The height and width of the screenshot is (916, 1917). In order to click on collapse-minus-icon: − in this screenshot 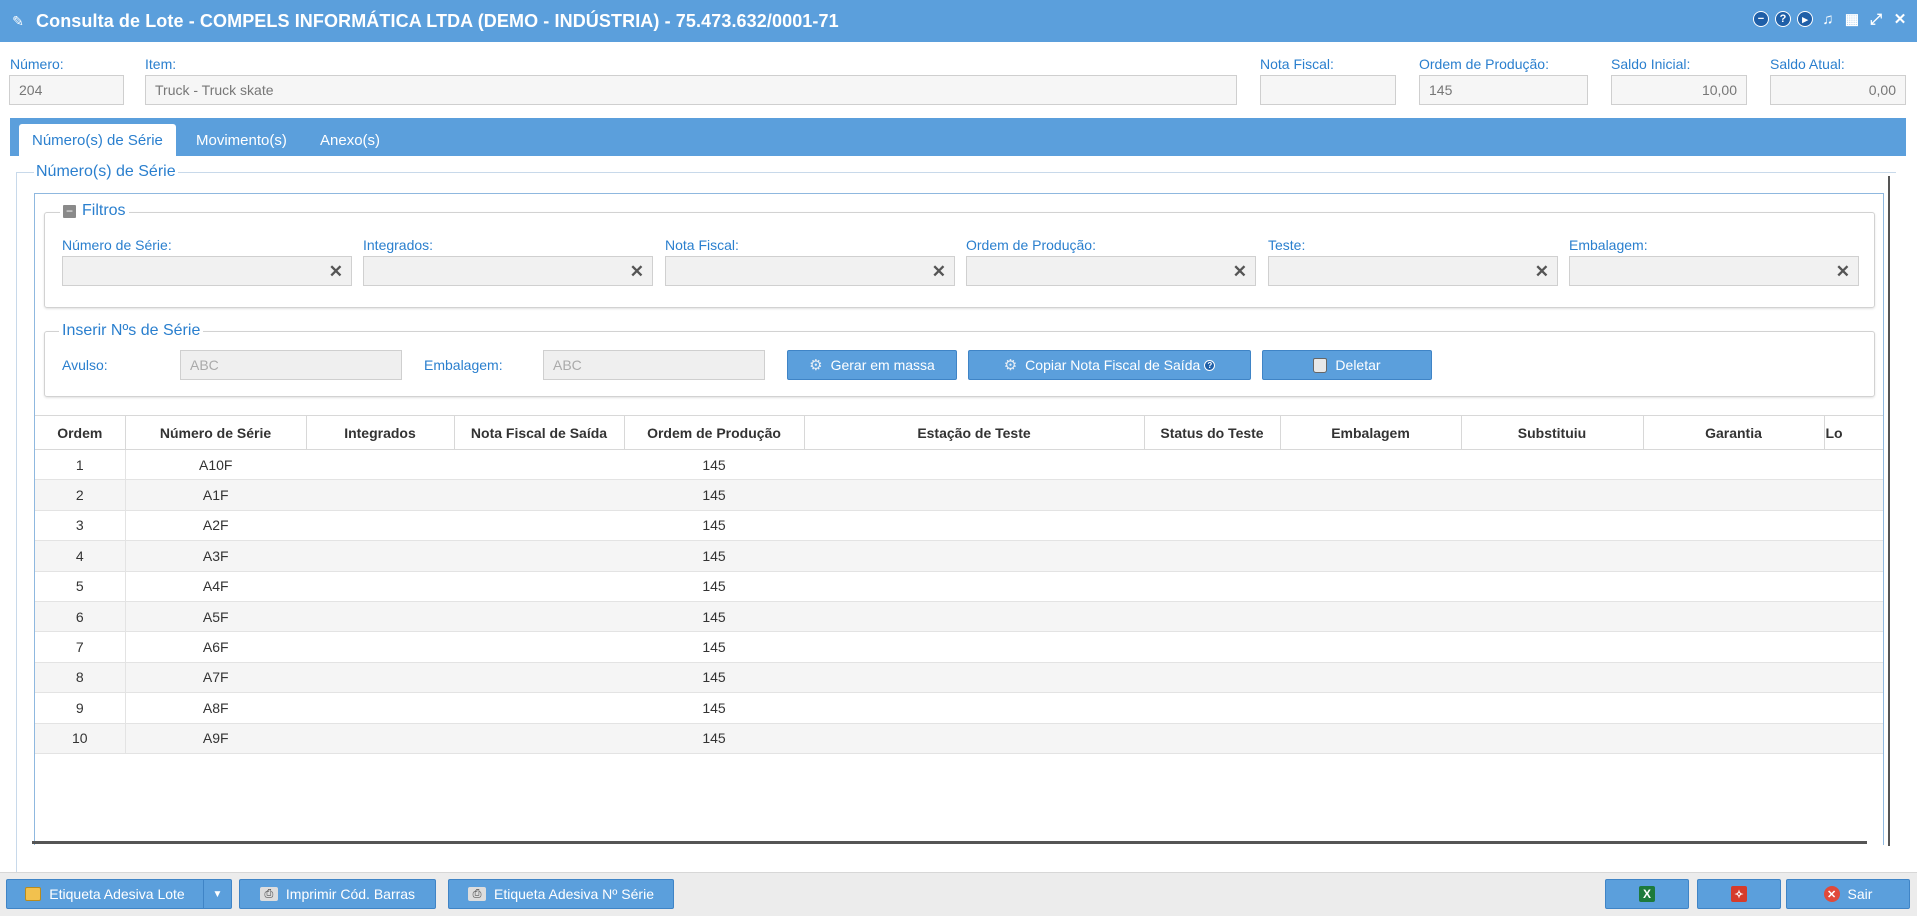, I will do `click(69, 211)`.